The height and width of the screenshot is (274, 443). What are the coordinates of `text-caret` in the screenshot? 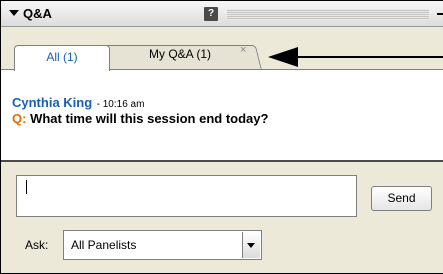 It's located at (26, 187).